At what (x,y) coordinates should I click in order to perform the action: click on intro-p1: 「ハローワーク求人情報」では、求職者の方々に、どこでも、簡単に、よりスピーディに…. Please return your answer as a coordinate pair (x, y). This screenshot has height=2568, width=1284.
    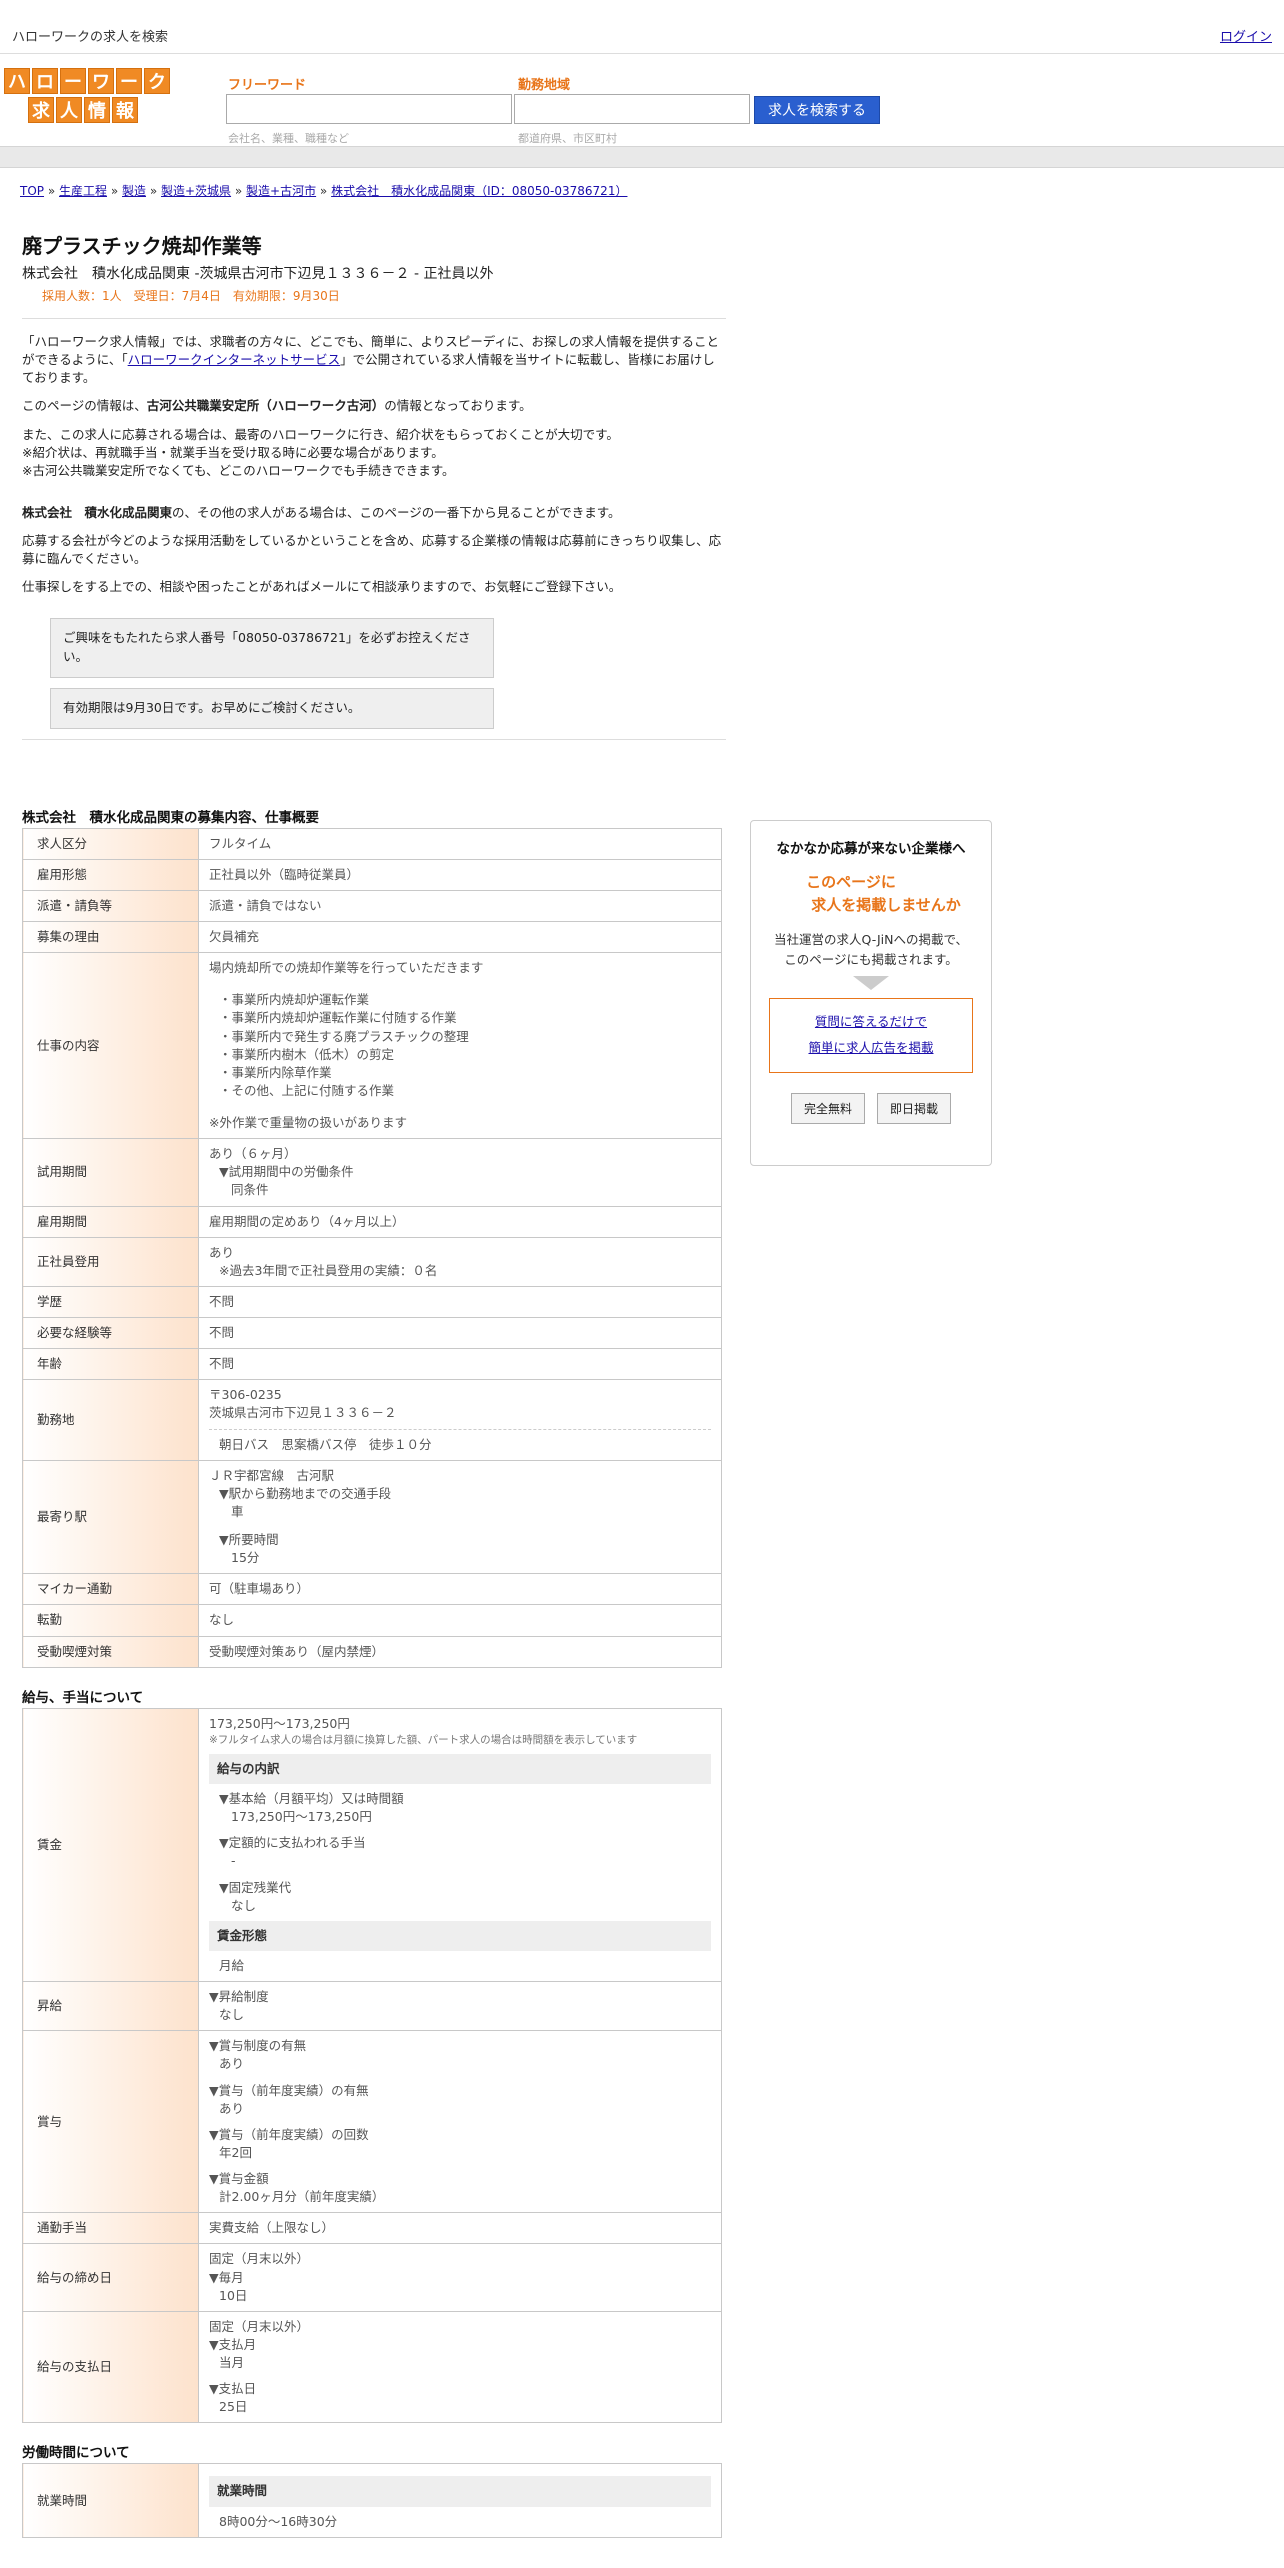
    Looking at the image, I should click on (374, 360).